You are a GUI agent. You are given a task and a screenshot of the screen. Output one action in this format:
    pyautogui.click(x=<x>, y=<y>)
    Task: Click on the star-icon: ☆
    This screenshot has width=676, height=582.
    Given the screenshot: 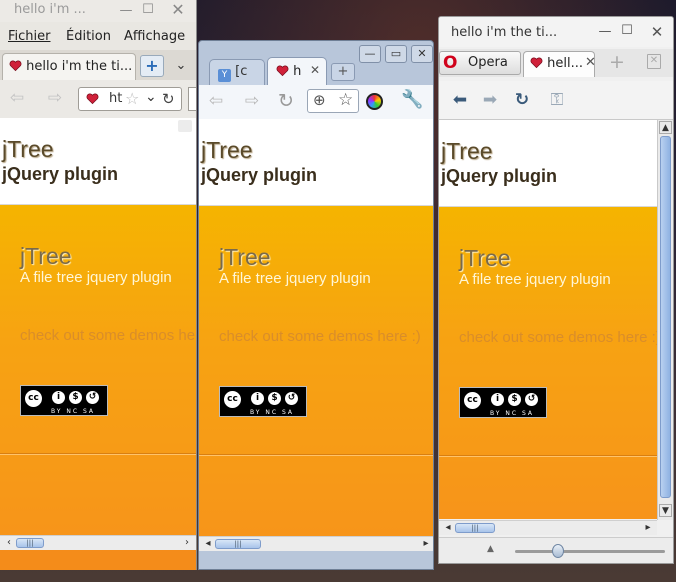 What is the action you would take?
    pyautogui.click(x=345, y=100)
    